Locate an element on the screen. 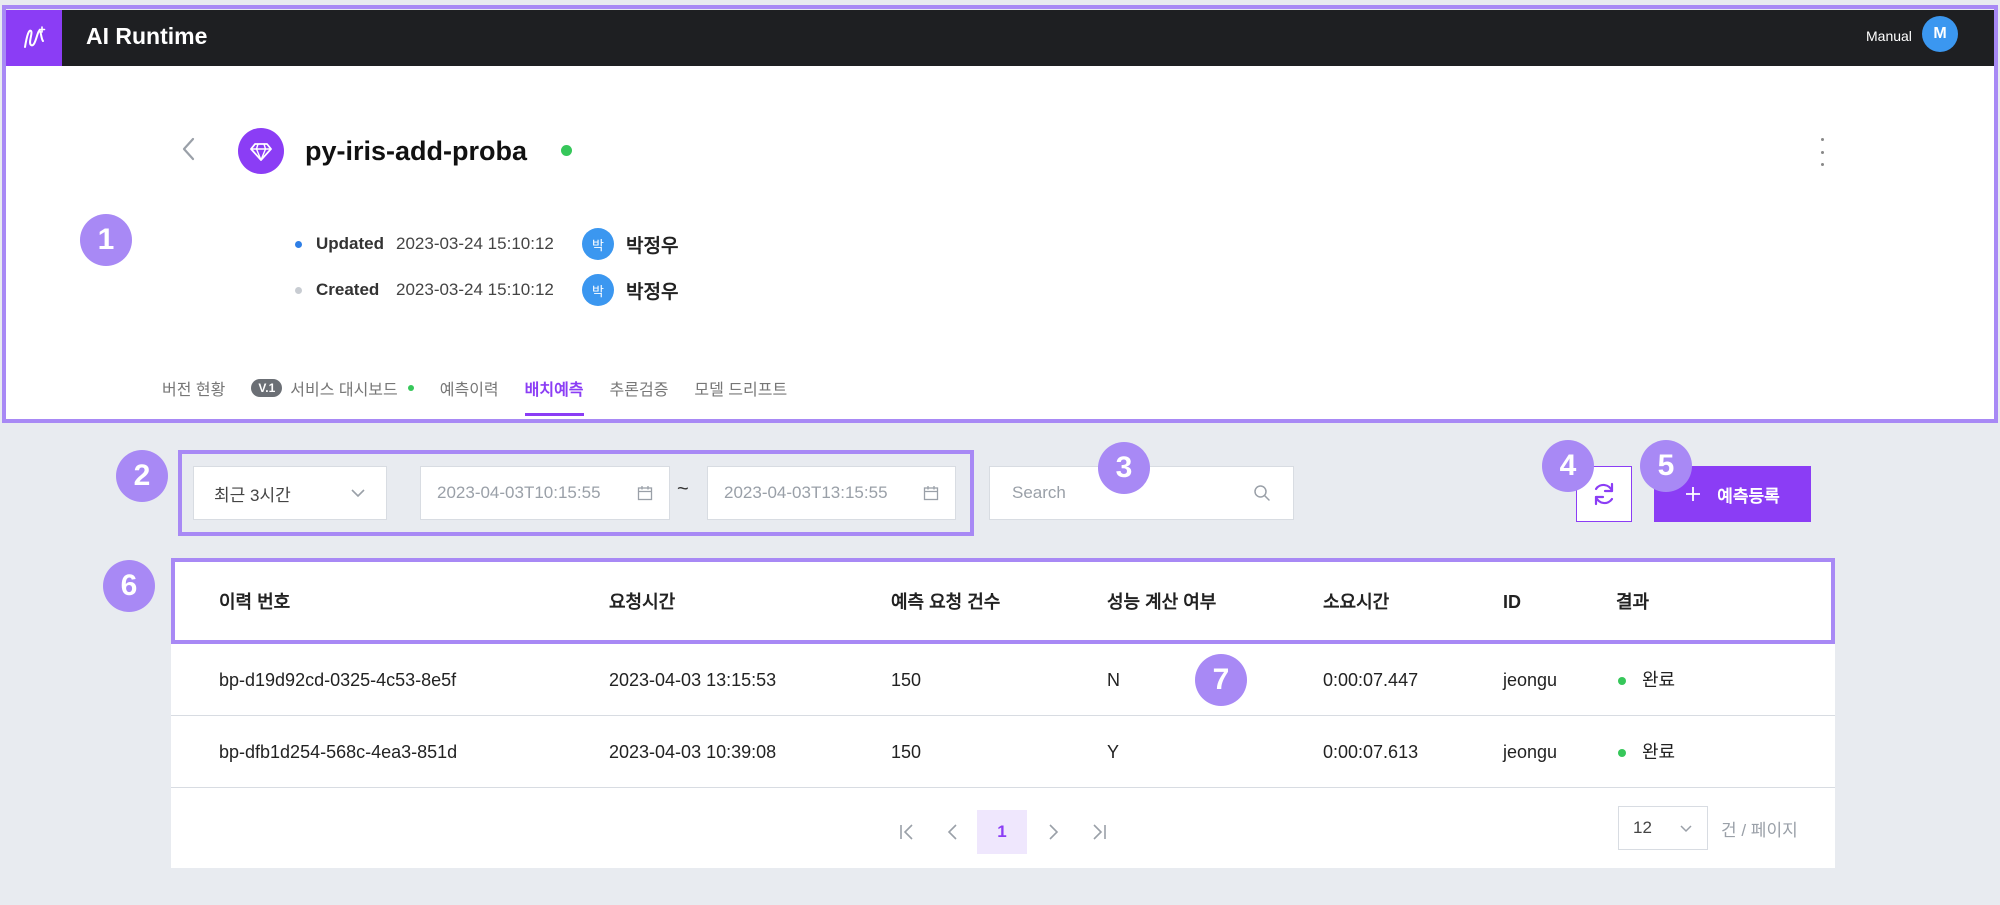 The width and height of the screenshot is (2000, 905). last-page-icon is located at coordinates (1099, 832).